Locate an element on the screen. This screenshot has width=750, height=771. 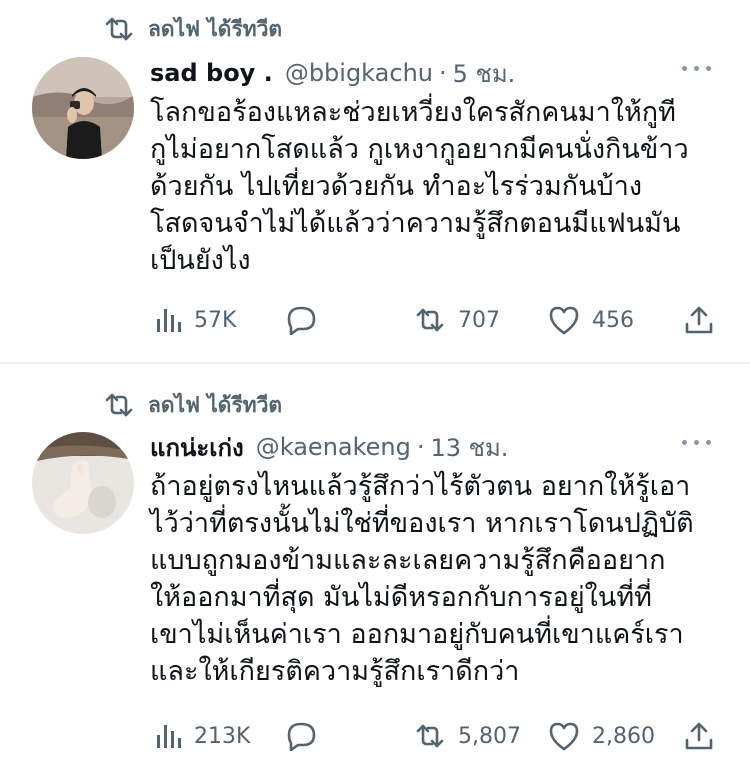
tweet-header: sad boy . @bbigkachu · 5 ชม. is located at coordinates (332, 73).